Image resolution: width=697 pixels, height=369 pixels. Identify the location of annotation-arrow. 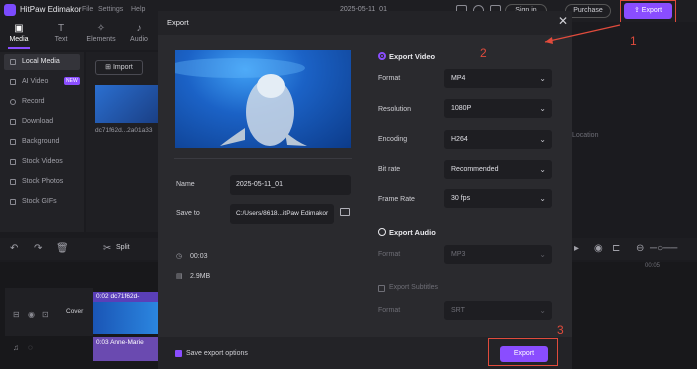
(582, 34).